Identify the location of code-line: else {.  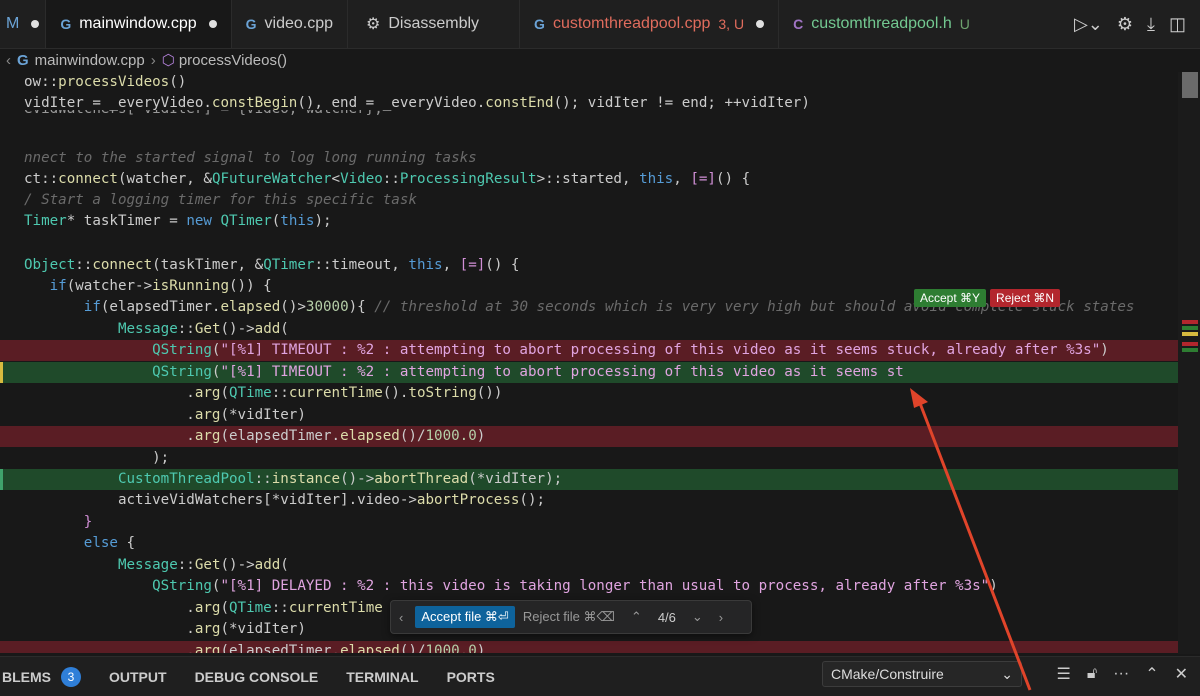
(109, 543).